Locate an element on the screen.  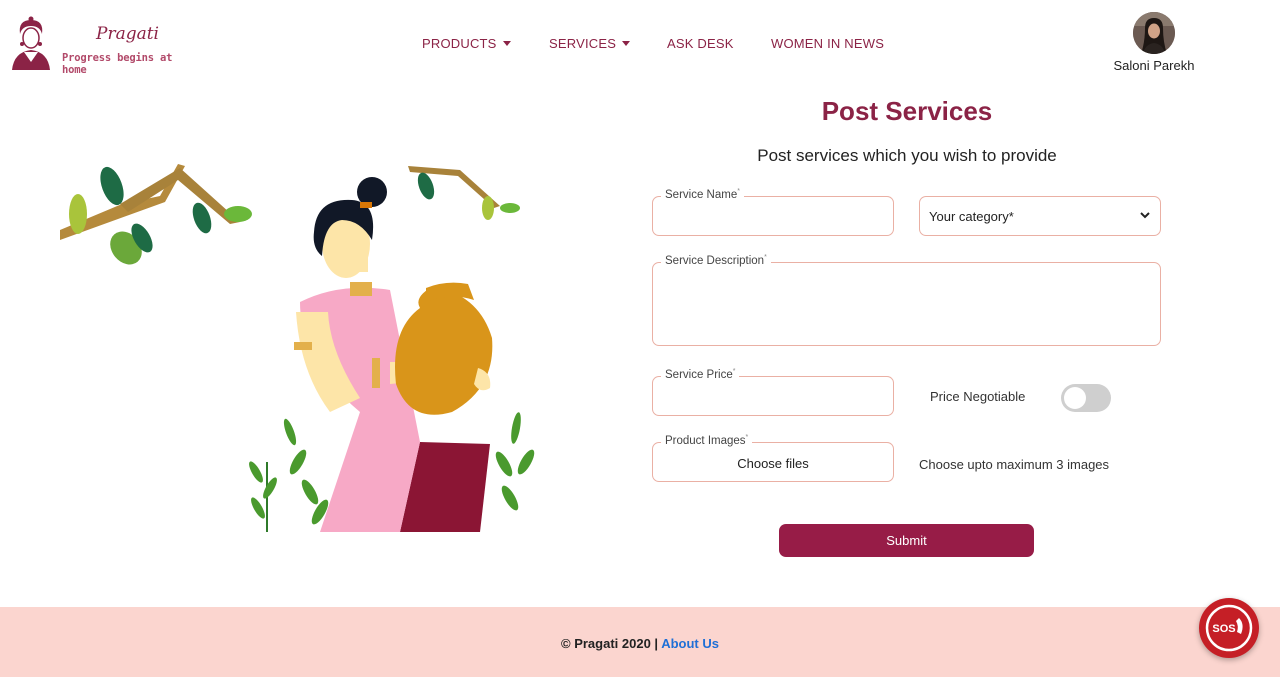
page-subtitle: Post services which you wish to provide is located at coordinates (907, 155).